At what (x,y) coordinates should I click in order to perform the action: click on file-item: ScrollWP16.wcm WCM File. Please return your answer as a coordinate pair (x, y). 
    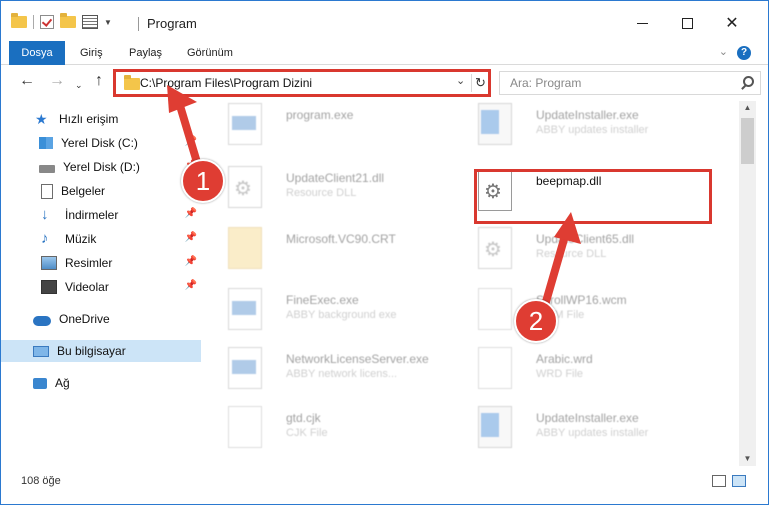
    Looking at the image, I should click on (583, 310).